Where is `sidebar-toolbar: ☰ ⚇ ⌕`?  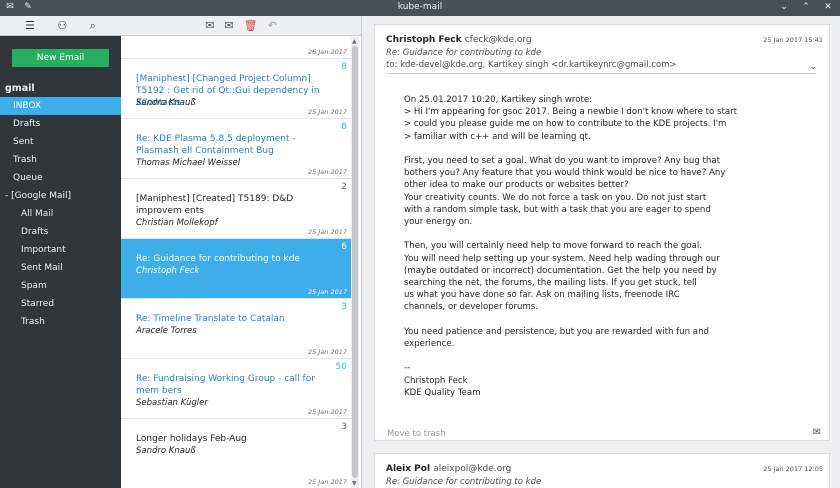
sidebar-toolbar: ☰ ⚇ ⌕ is located at coordinates (60, 26).